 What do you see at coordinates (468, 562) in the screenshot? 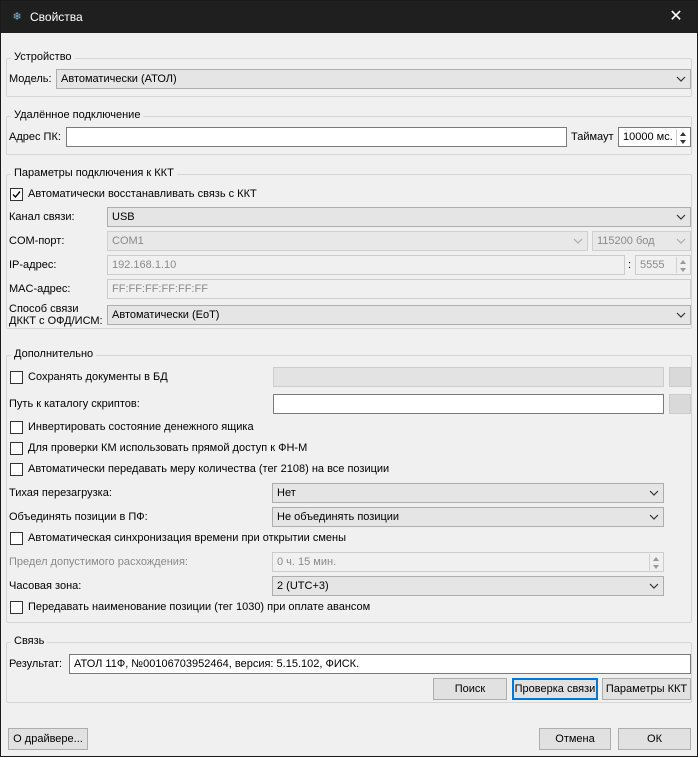
I see `max-diff-spinbox: 0 ч. 15 мин.` at bounding box center [468, 562].